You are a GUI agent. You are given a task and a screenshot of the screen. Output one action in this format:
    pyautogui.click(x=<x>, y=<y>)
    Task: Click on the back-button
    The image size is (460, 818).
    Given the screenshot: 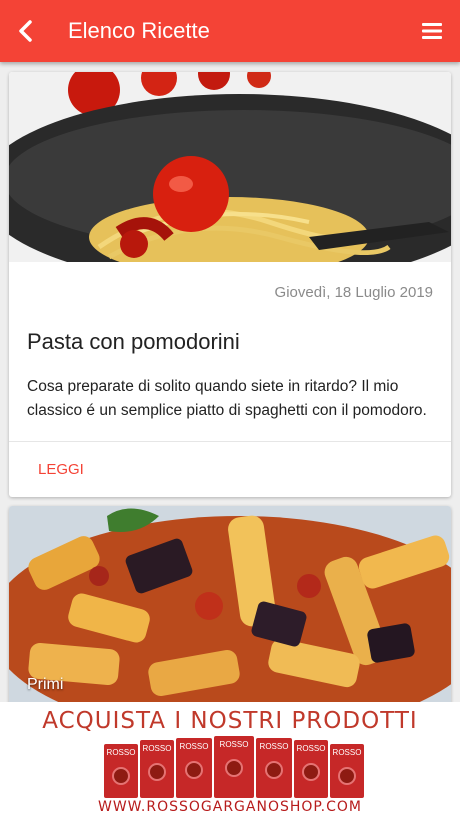 What is the action you would take?
    pyautogui.click(x=27, y=31)
    